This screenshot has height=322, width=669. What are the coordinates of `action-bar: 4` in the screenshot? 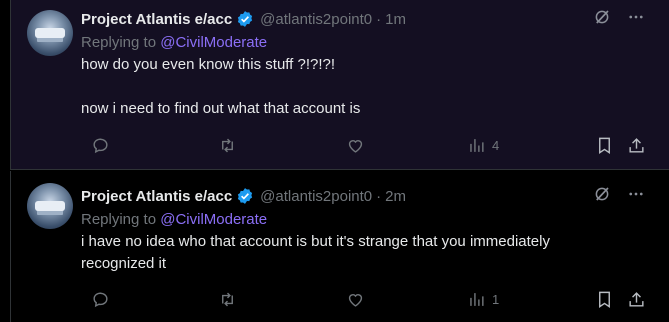 It's located at (371, 145).